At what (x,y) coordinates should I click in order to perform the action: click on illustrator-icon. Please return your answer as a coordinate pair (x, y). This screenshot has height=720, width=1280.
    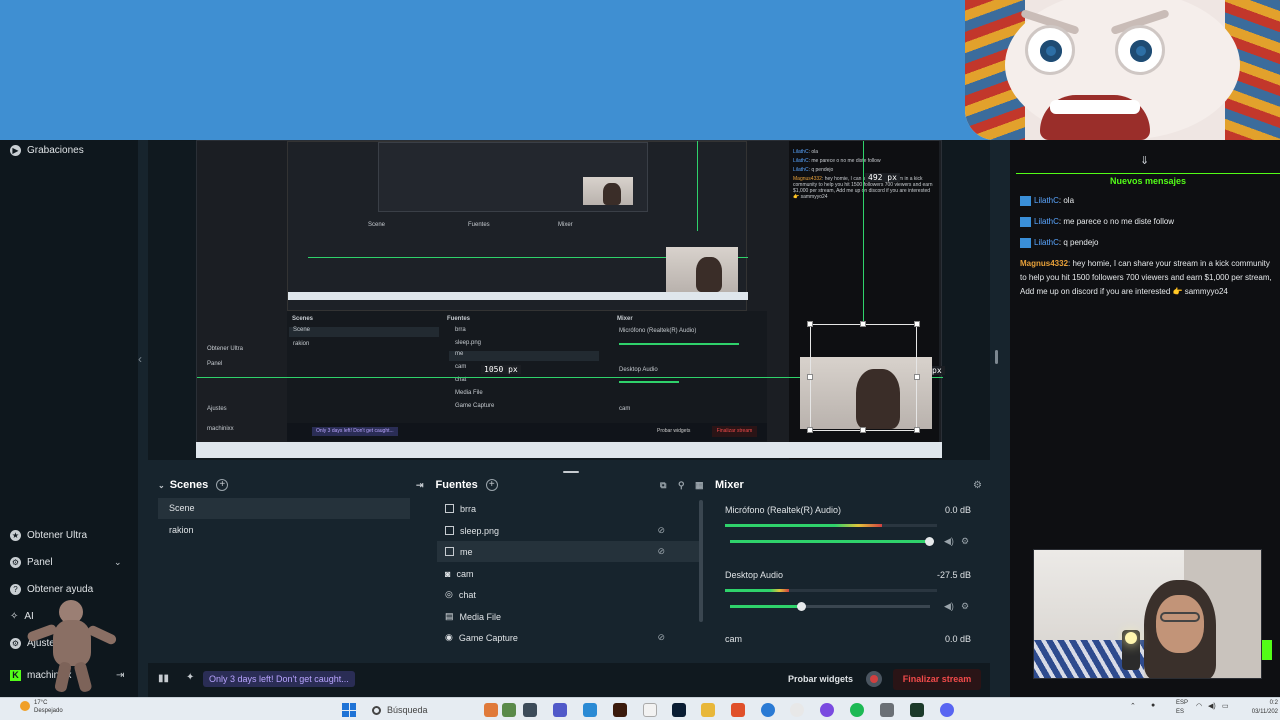
    Looking at the image, I should click on (620, 710).